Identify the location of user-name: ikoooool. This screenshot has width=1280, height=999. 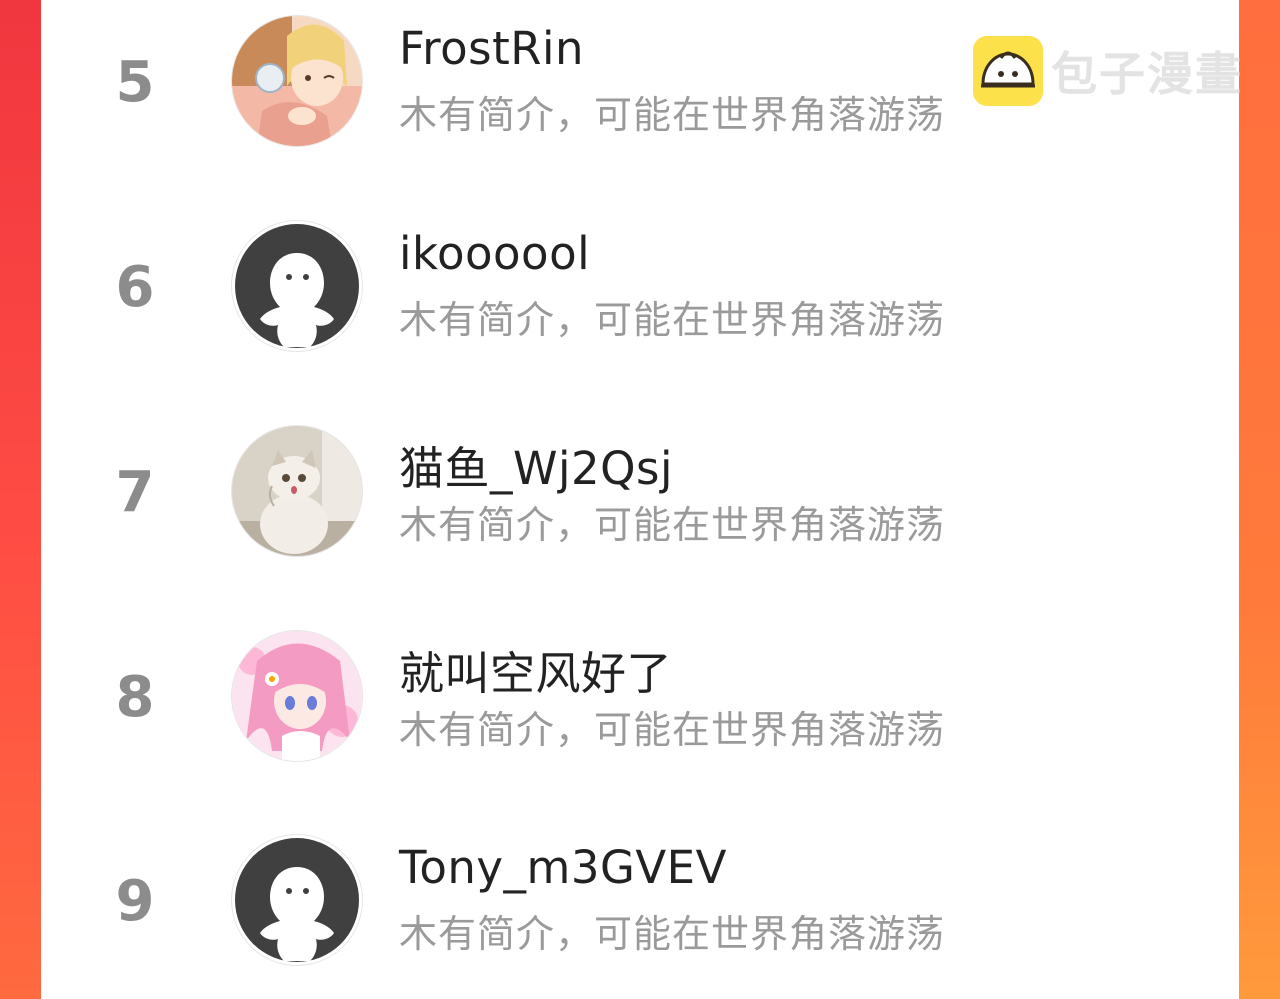
(494, 253).